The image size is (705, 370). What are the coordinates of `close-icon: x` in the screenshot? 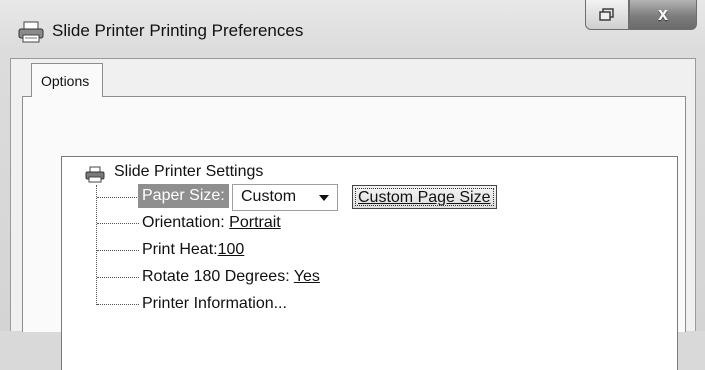 It's located at (662, 14).